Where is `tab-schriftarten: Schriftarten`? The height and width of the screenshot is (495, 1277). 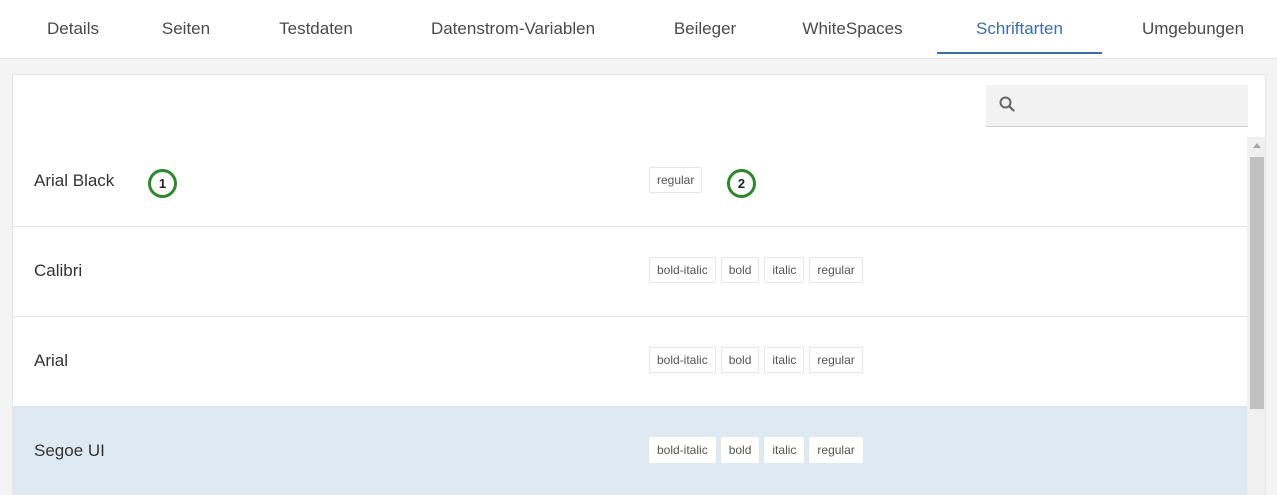
tab-schriftarten: Schriftarten is located at coordinates (1019, 29).